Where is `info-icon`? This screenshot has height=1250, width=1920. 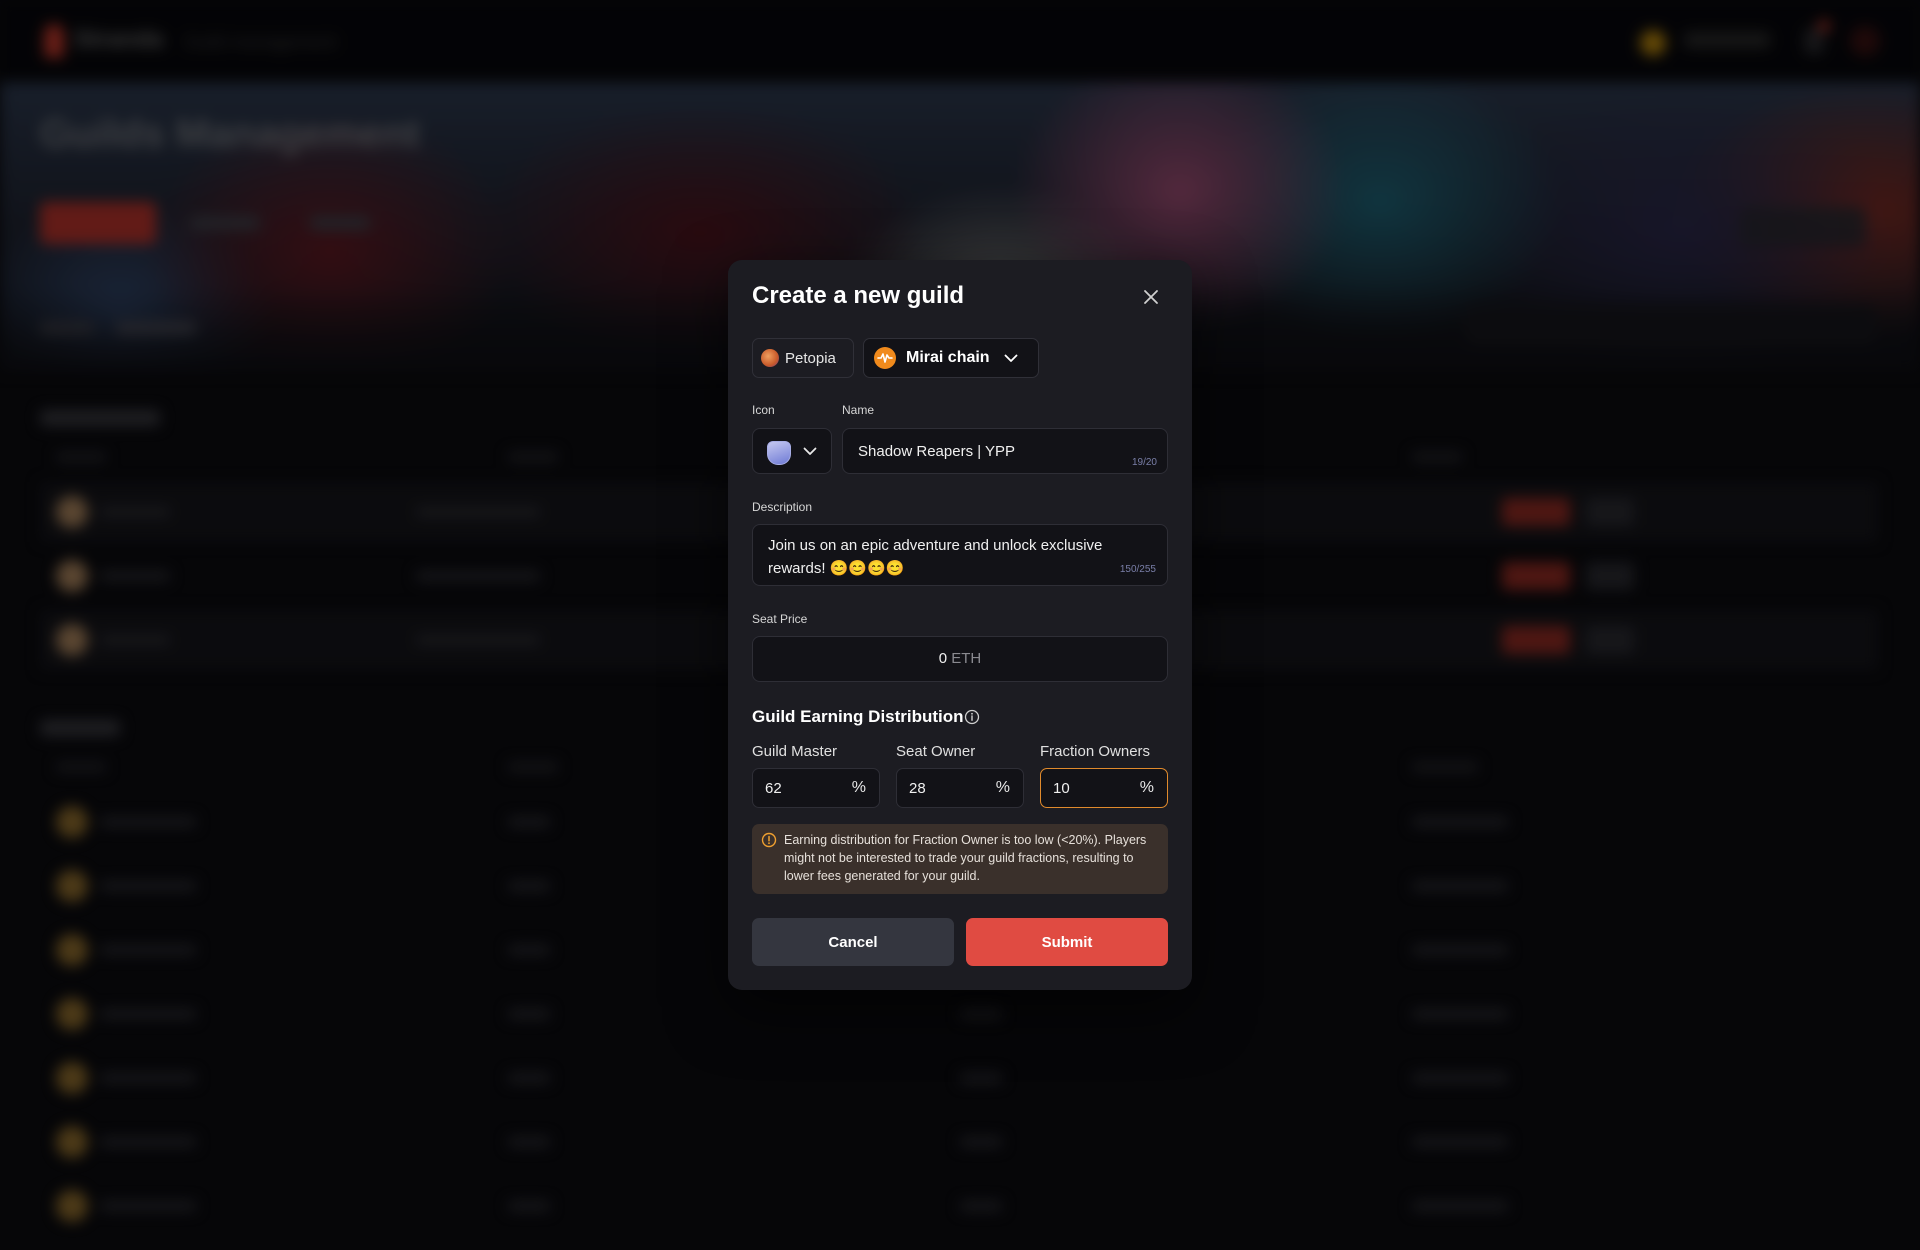 info-icon is located at coordinates (972, 717).